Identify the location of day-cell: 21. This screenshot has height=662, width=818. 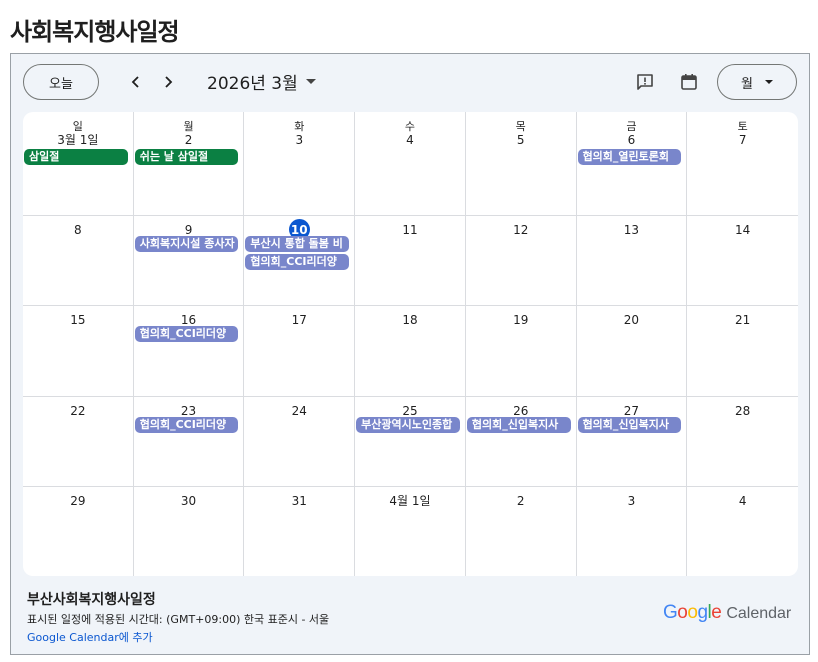
(742, 351).